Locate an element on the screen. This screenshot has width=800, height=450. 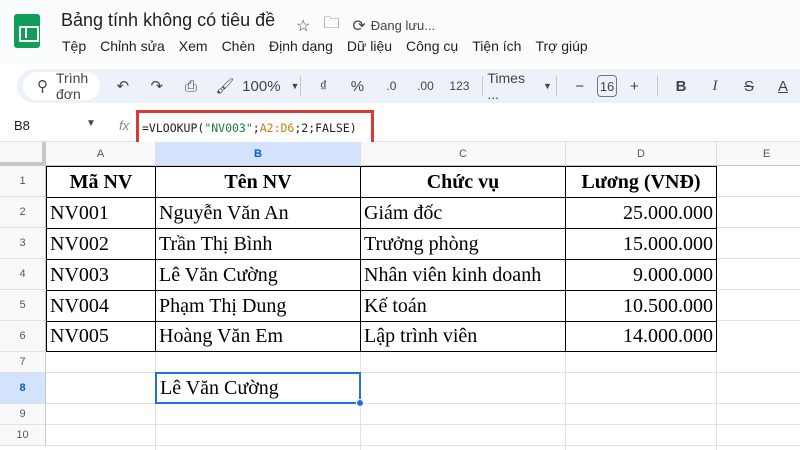
column-header-c: C is located at coordinates (463, 154).